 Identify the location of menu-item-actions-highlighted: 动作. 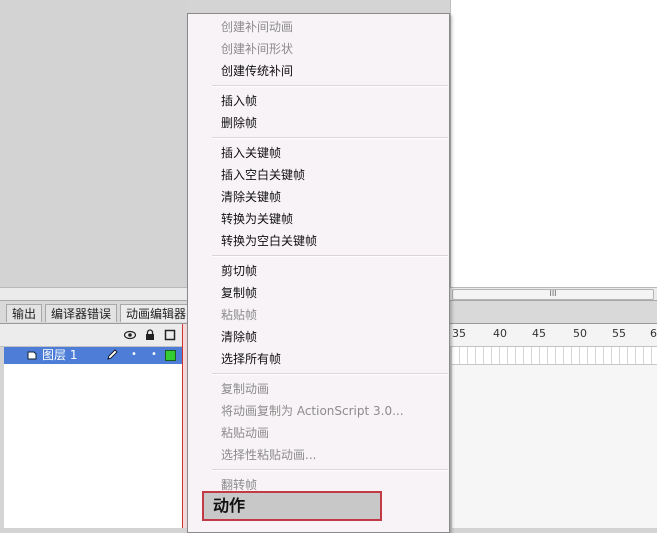
(292, 506).